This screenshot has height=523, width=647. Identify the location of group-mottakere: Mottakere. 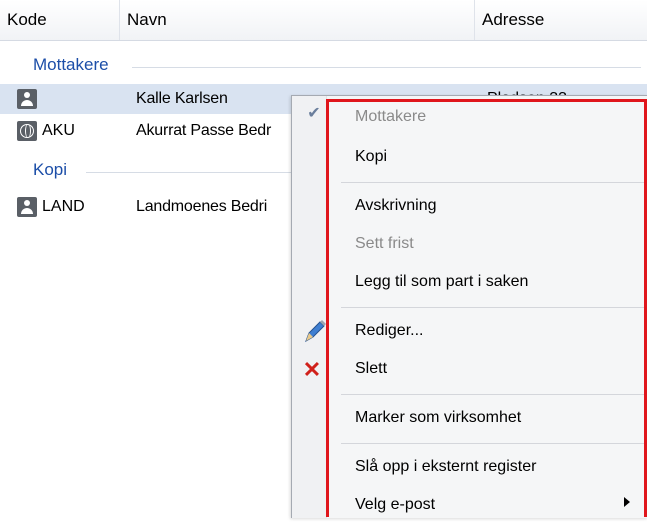
(323, 66).